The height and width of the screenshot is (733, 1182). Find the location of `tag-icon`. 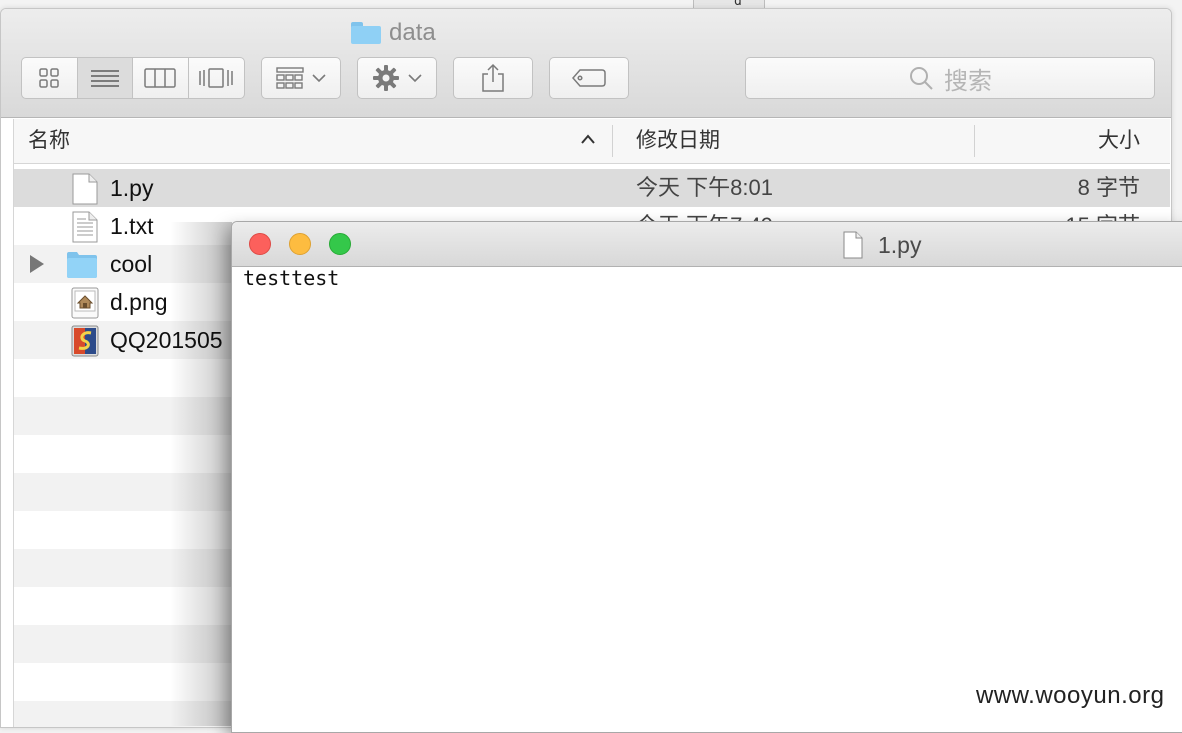

tag-icon is located at coordinates (589, 78).